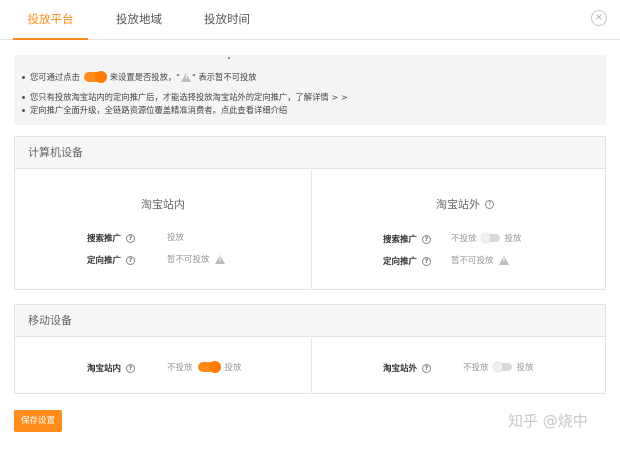 This screenshot has width=620, height=450. I want to click on outer-search-toggle-row: 不投放 投放, so click(486, 238).